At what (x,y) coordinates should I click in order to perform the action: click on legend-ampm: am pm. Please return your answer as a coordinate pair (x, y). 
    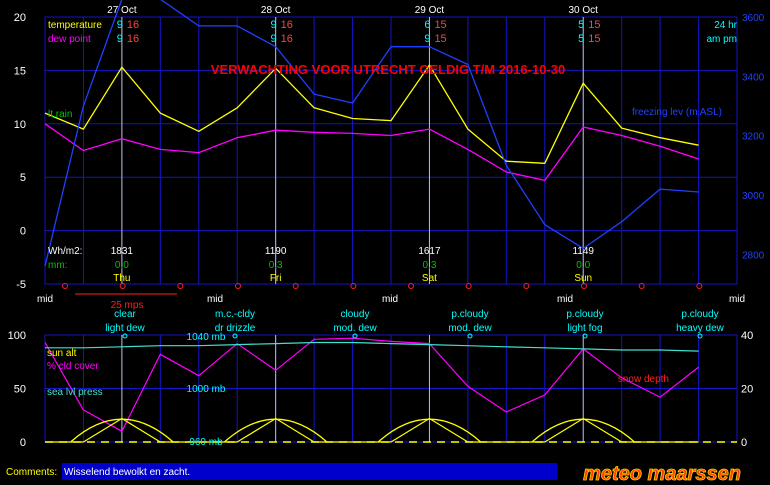
    Looking at the image, I should click on (721, 39).